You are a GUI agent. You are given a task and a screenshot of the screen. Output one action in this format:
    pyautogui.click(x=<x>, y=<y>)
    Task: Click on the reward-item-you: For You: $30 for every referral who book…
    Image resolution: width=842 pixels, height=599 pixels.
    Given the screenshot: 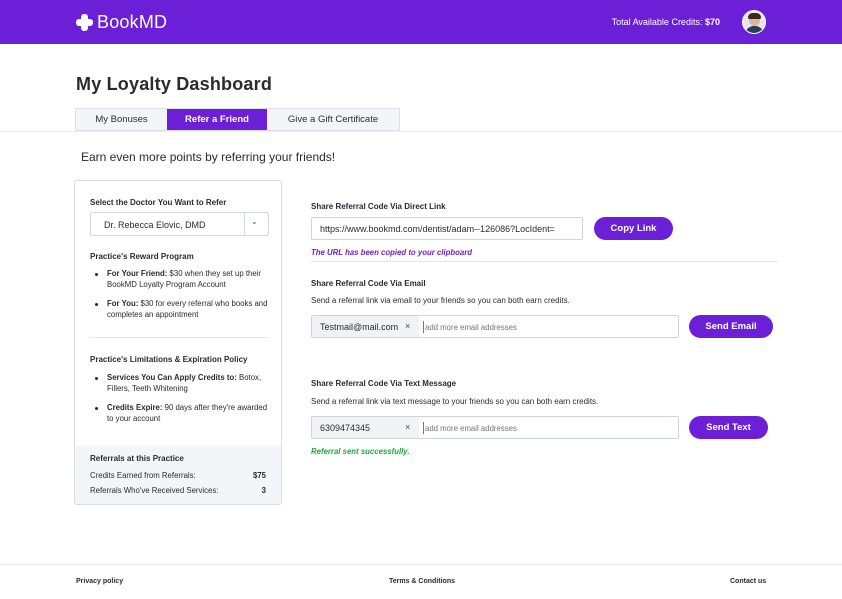 What is the action you would take?
    pyautogui.click(x=182, y=309)
    